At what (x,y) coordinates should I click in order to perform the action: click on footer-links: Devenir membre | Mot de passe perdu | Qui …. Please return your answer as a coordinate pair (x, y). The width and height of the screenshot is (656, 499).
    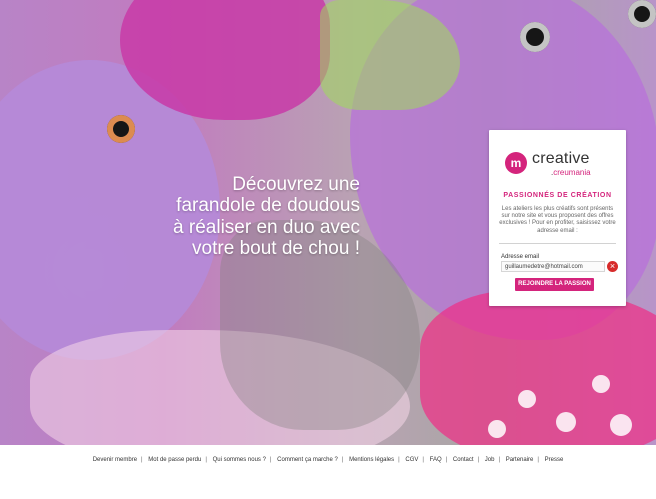
    Looking at the image, I should click on (328, 460).